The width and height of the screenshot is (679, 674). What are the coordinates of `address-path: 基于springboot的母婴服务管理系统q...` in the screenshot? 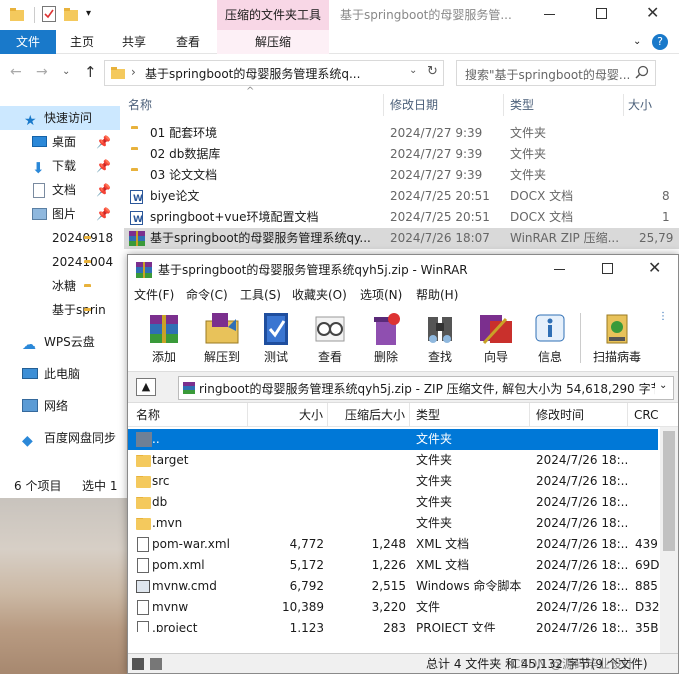 It's located at (260, 73).